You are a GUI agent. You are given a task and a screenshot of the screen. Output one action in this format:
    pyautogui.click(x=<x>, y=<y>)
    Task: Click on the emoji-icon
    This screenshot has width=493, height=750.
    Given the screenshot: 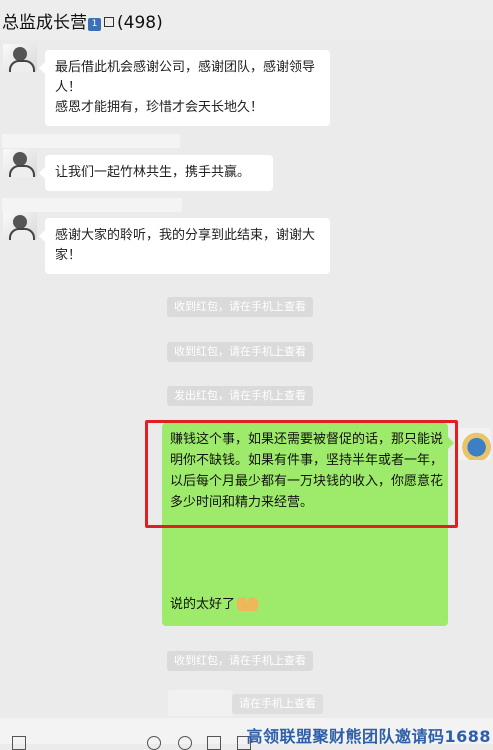 What is the action you would take?
    pyautogui.click(x=19, y=743)
    